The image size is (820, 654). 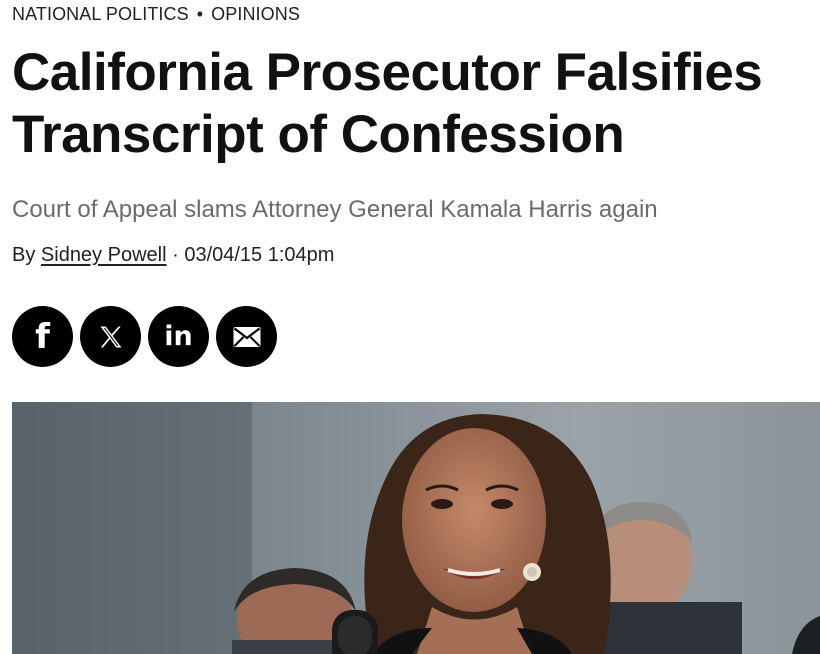 I want to click on byline: By Sidney Powell · 03/04/15 1:04pm, so click(x=173, y=255).